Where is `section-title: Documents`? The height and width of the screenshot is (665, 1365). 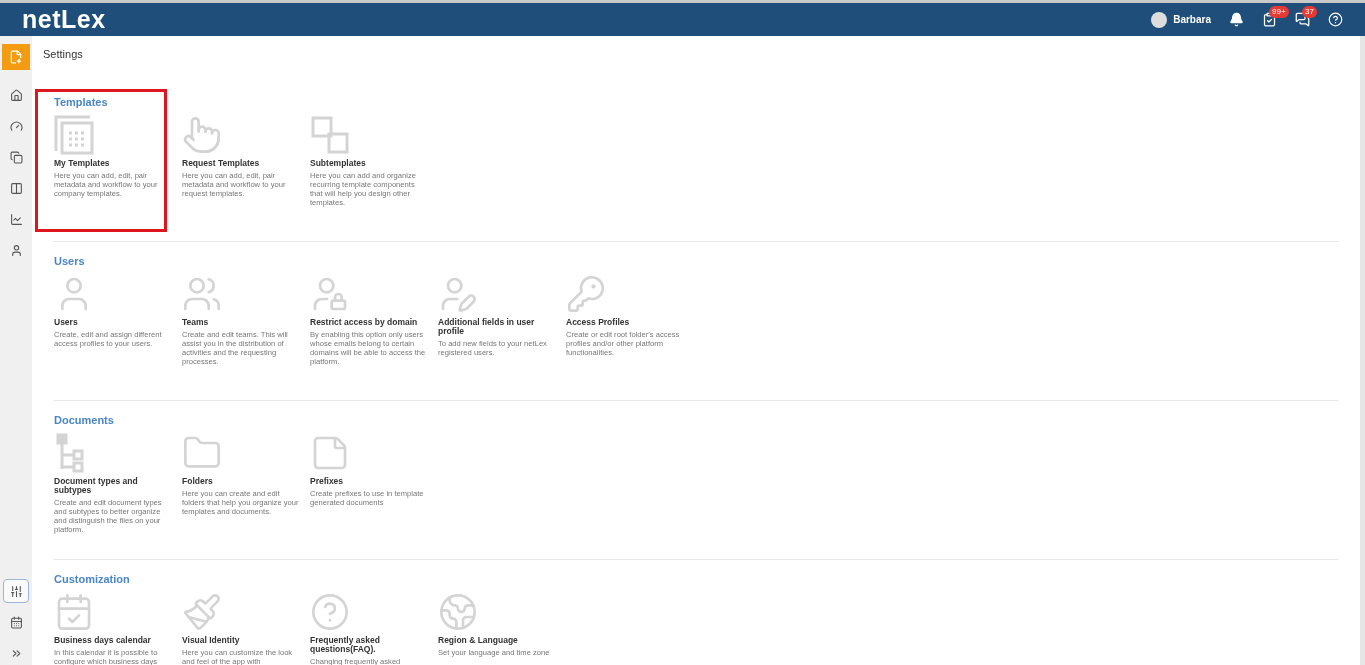 section-title: Documents is located at coordinates (84, 420).